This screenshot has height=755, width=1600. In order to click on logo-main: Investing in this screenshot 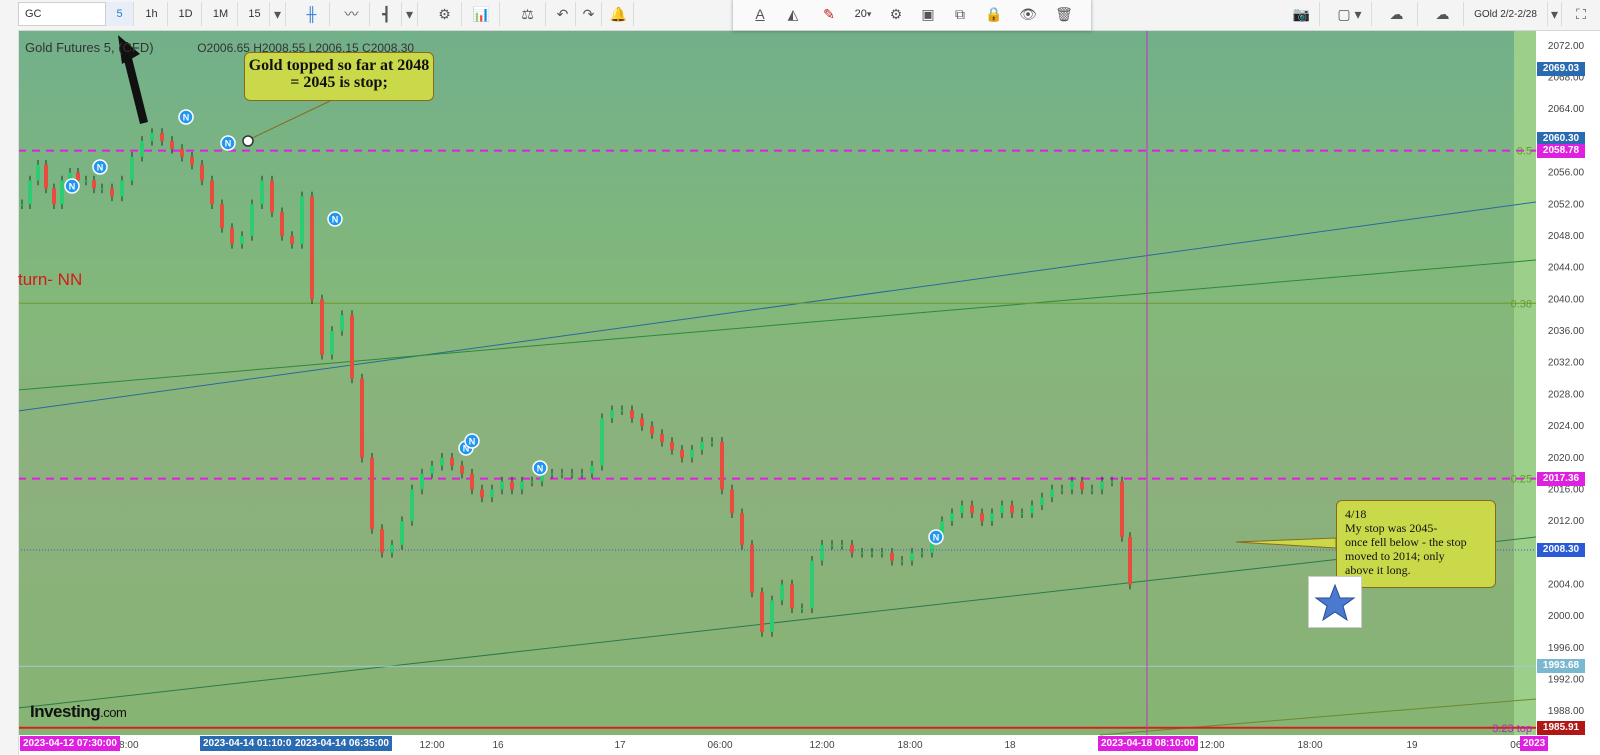, I will do `click(65, 711)`.